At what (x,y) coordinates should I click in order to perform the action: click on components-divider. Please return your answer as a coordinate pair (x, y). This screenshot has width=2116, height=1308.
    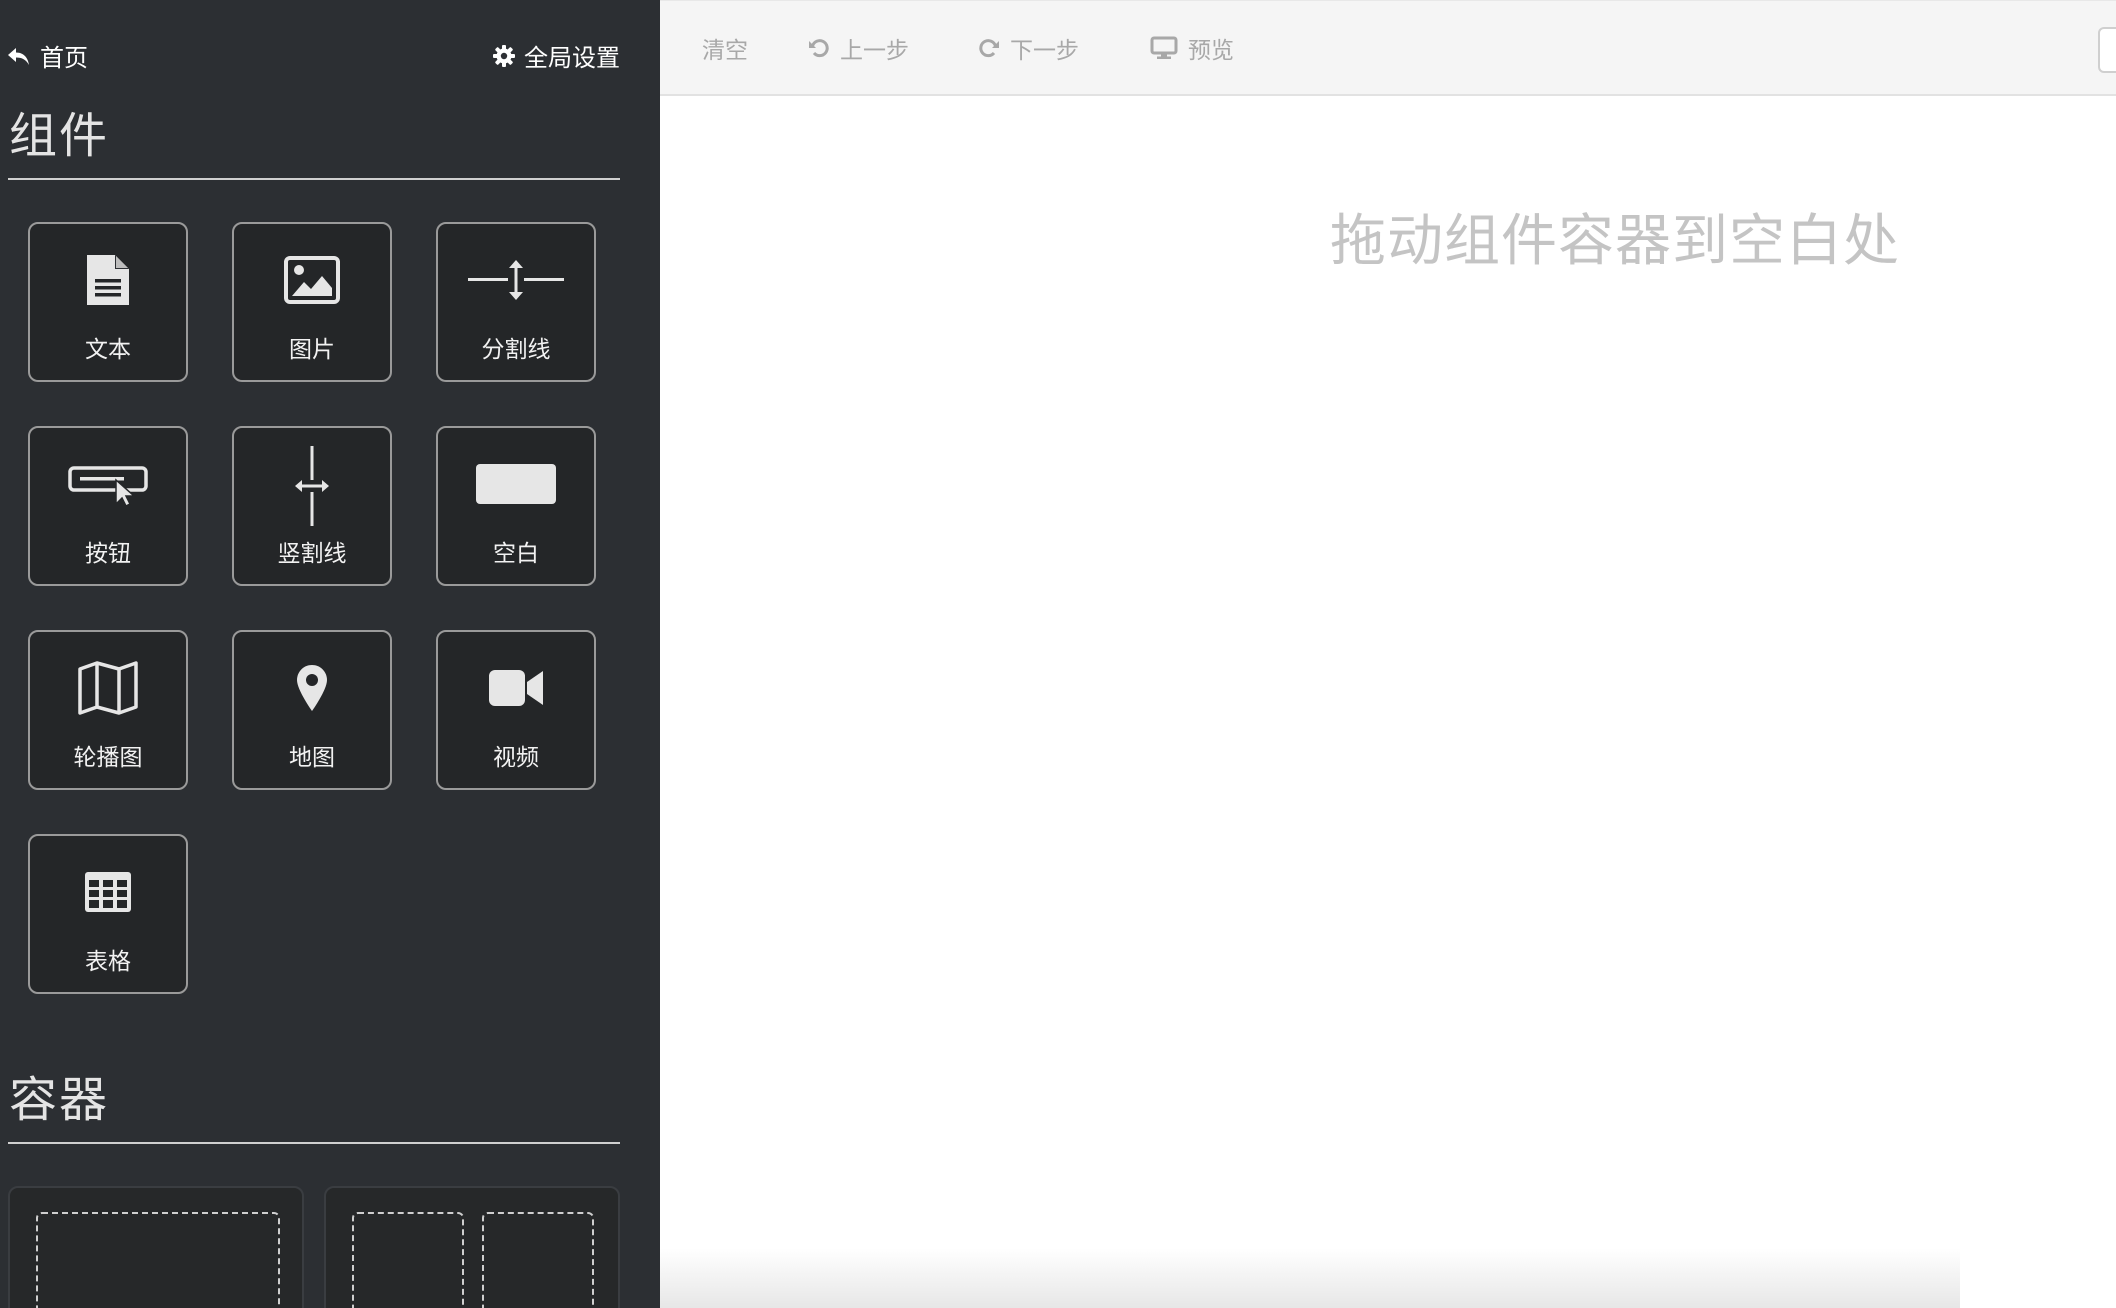
    Looking at the image, I should click on (314, 179).